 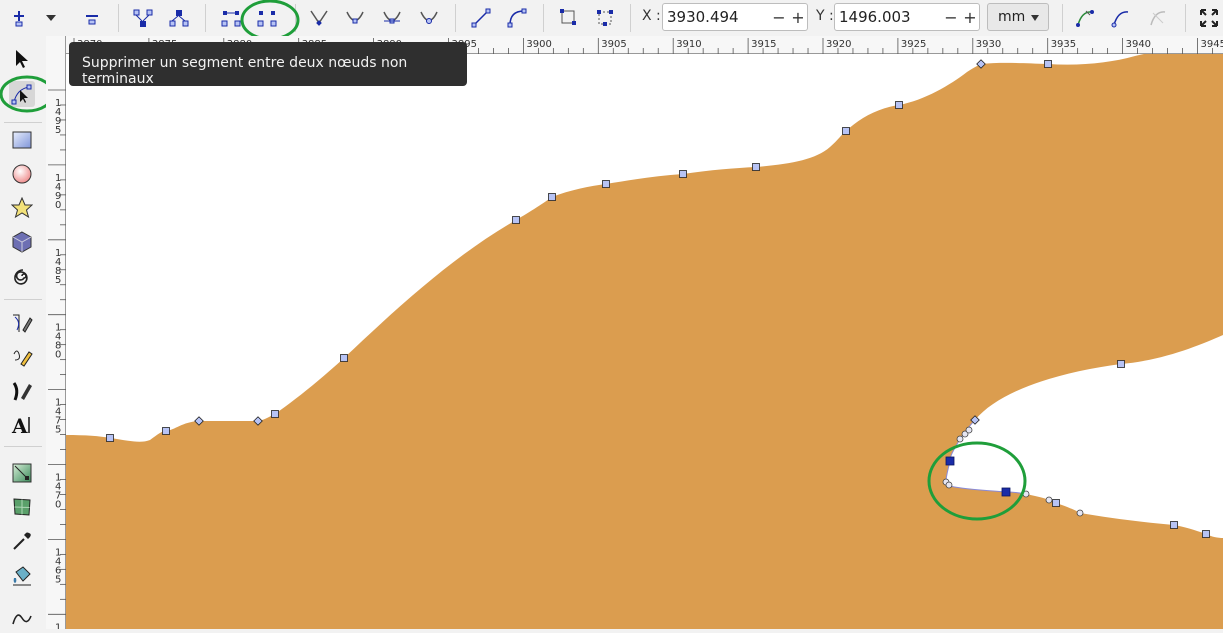 I want to click on join-nodes-icon, so click(x=143, y=18).